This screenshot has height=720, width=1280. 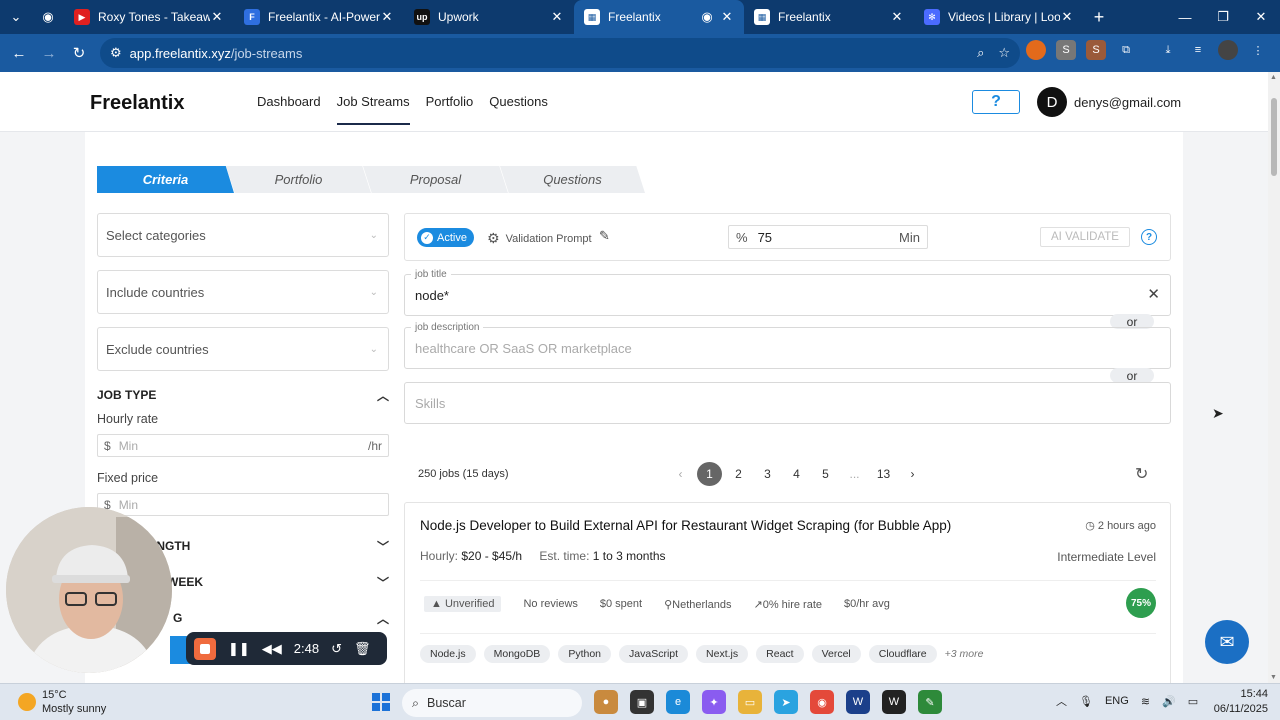 What do you see at coordinates (829, 17) in the screenshot?
I see `browser-tab: ▦ Freelantix ✕` at bounding box center [829, 17].